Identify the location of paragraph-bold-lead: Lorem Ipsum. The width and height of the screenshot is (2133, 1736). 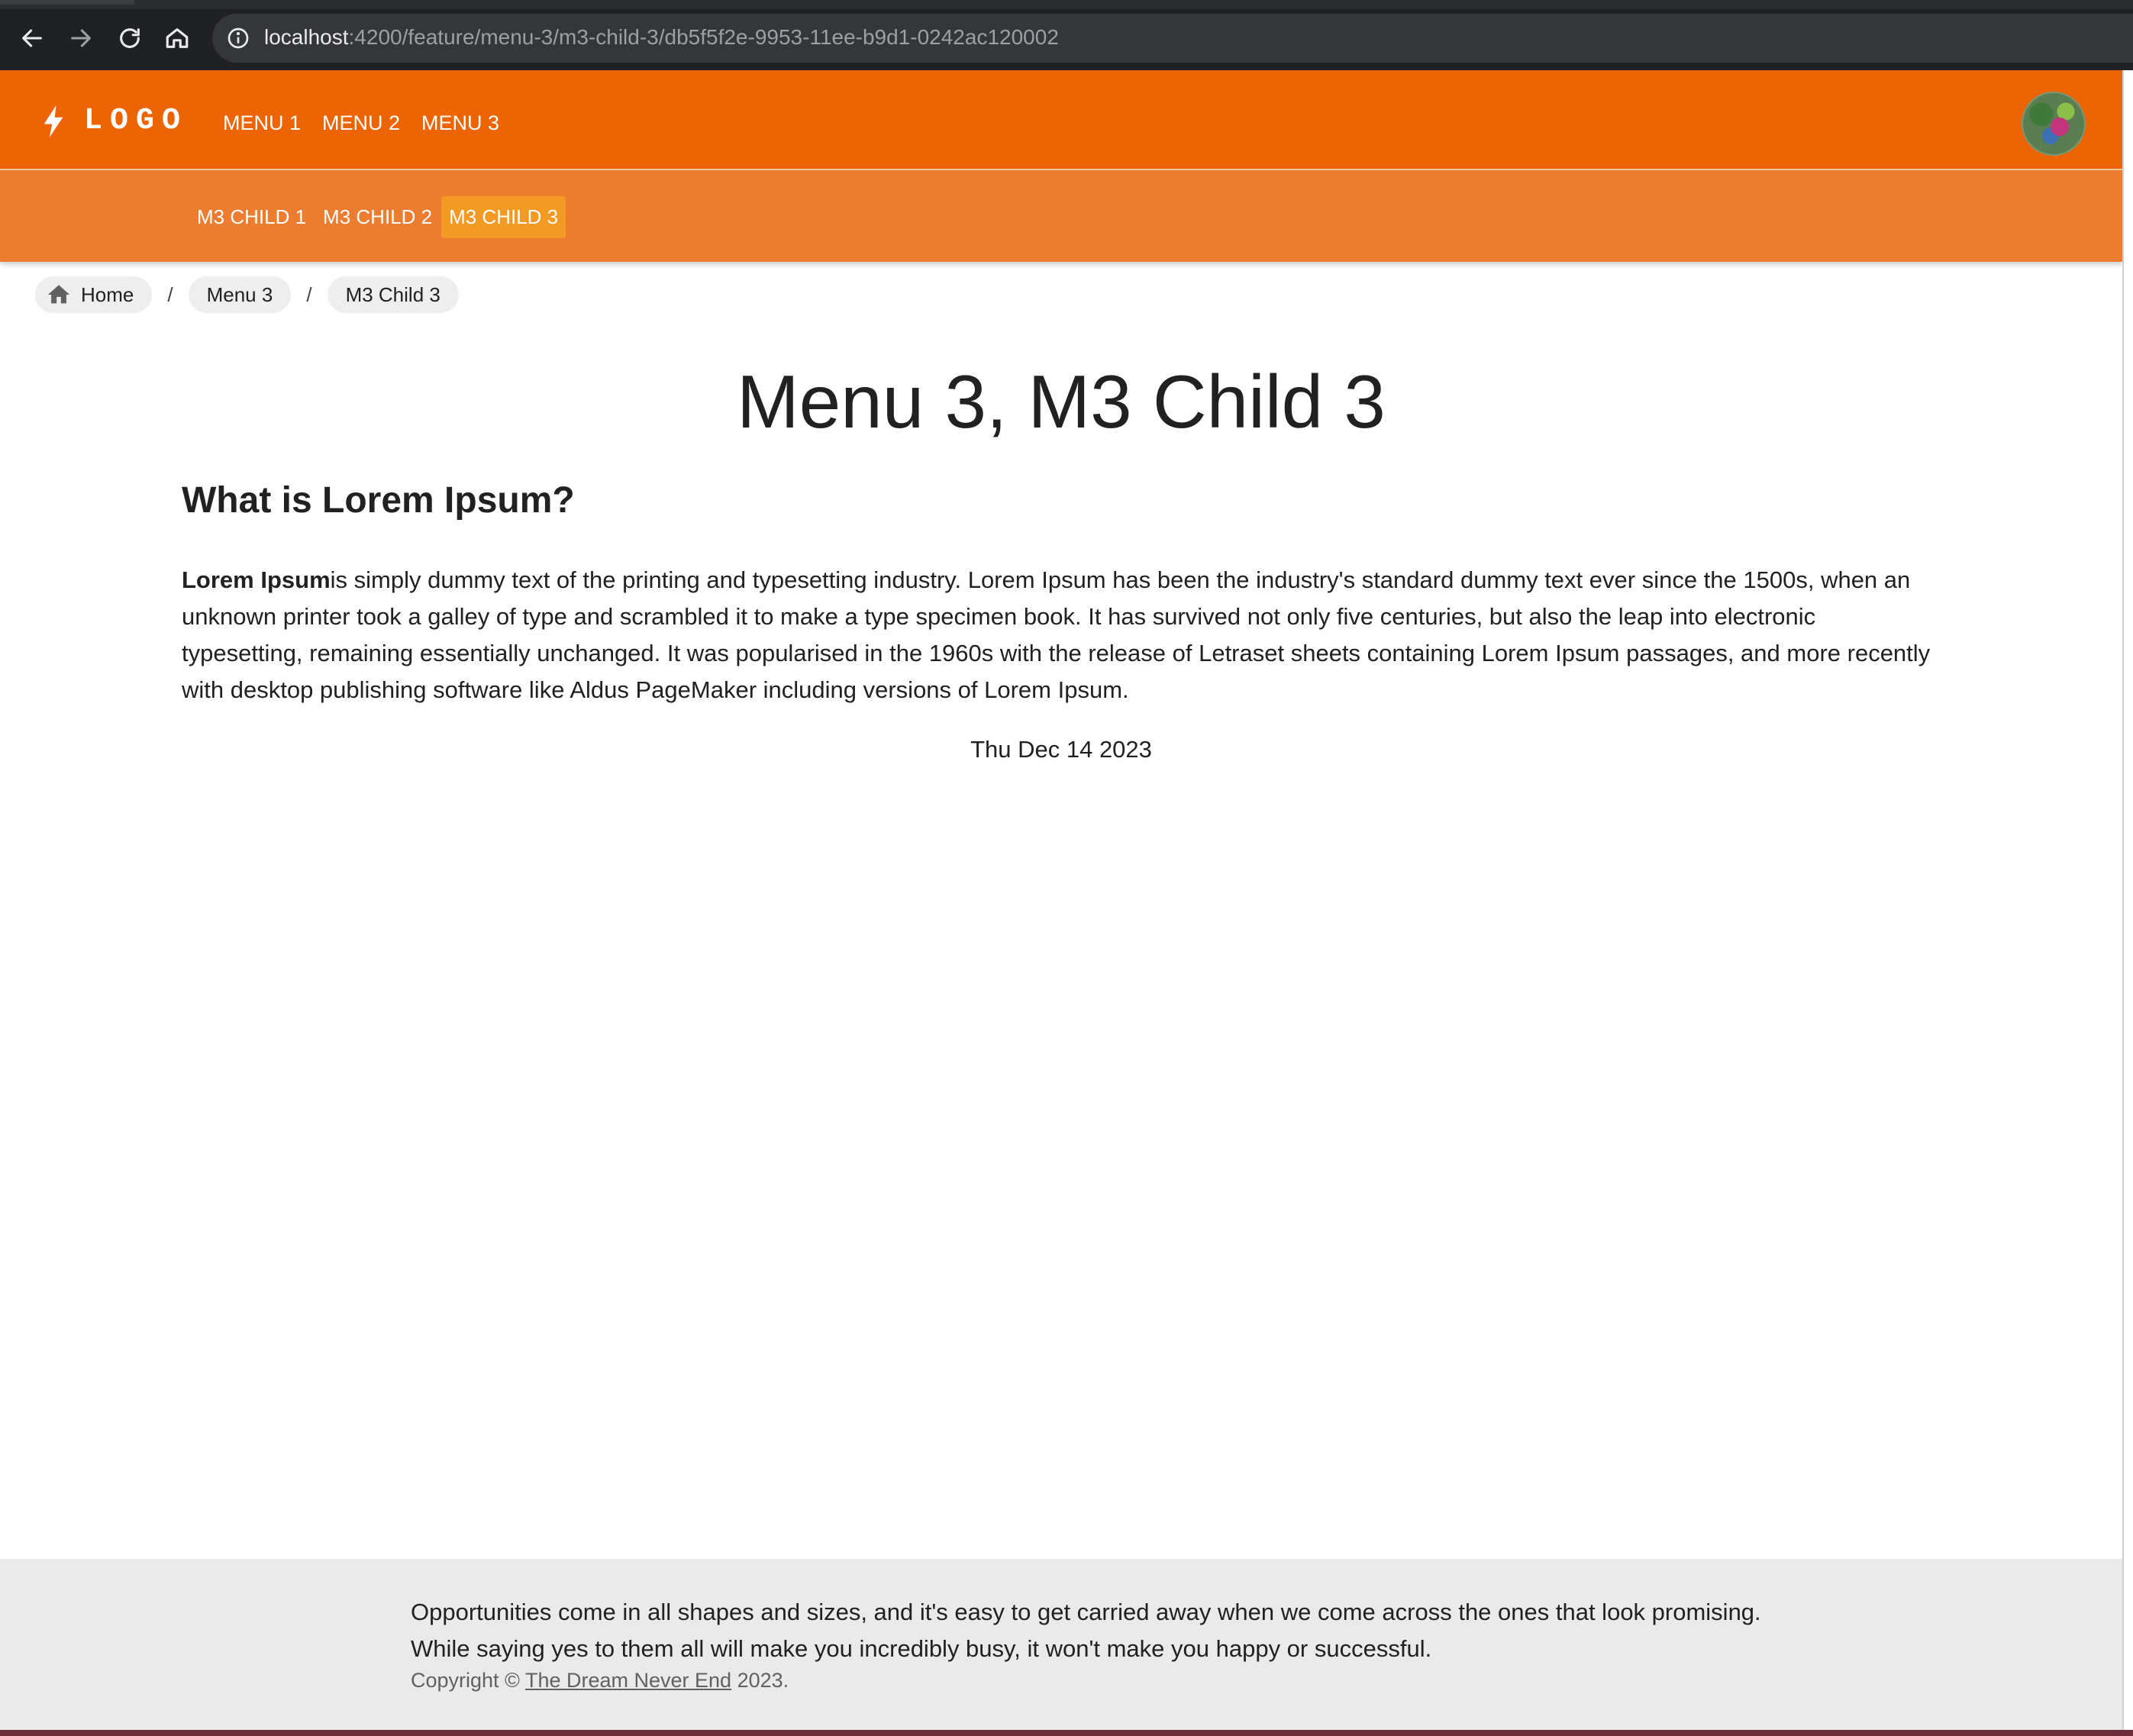
(256, 579).